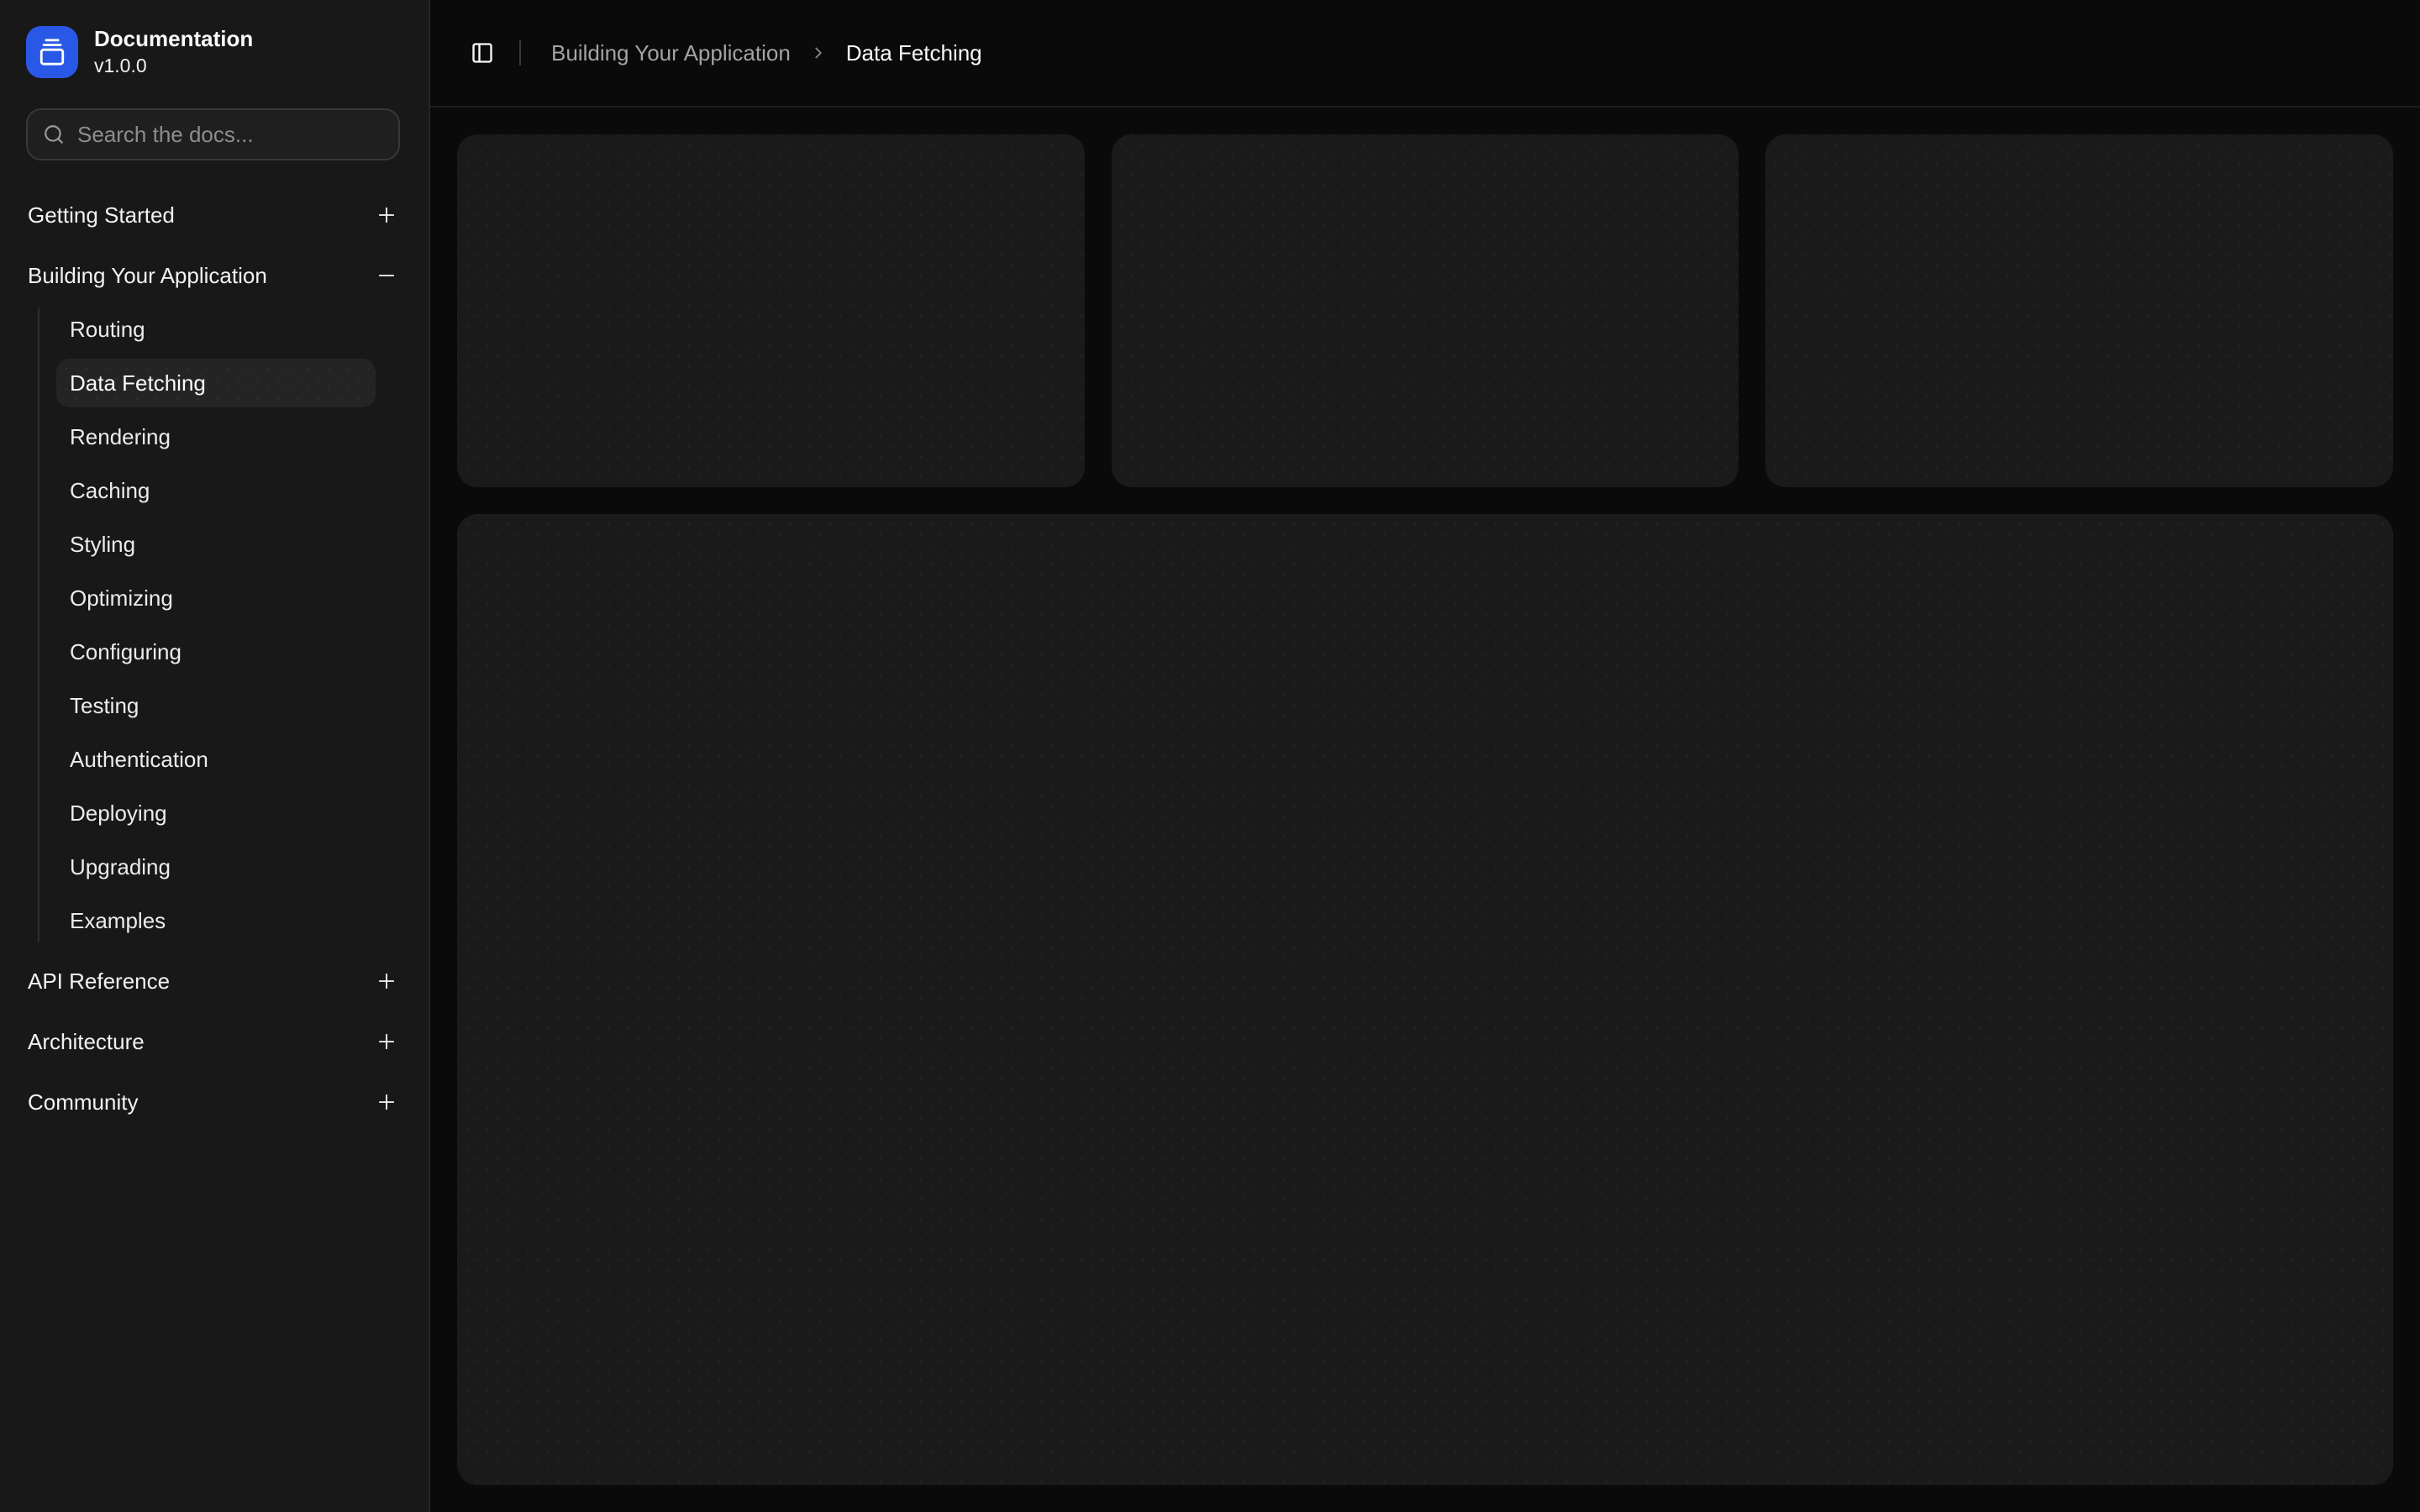 This screenshot has width=2420, height=1512. Describe the element at coordinates (1425, 54) in the screenshot. I see `topbar: Building Your Application Data Fetching` at that location.